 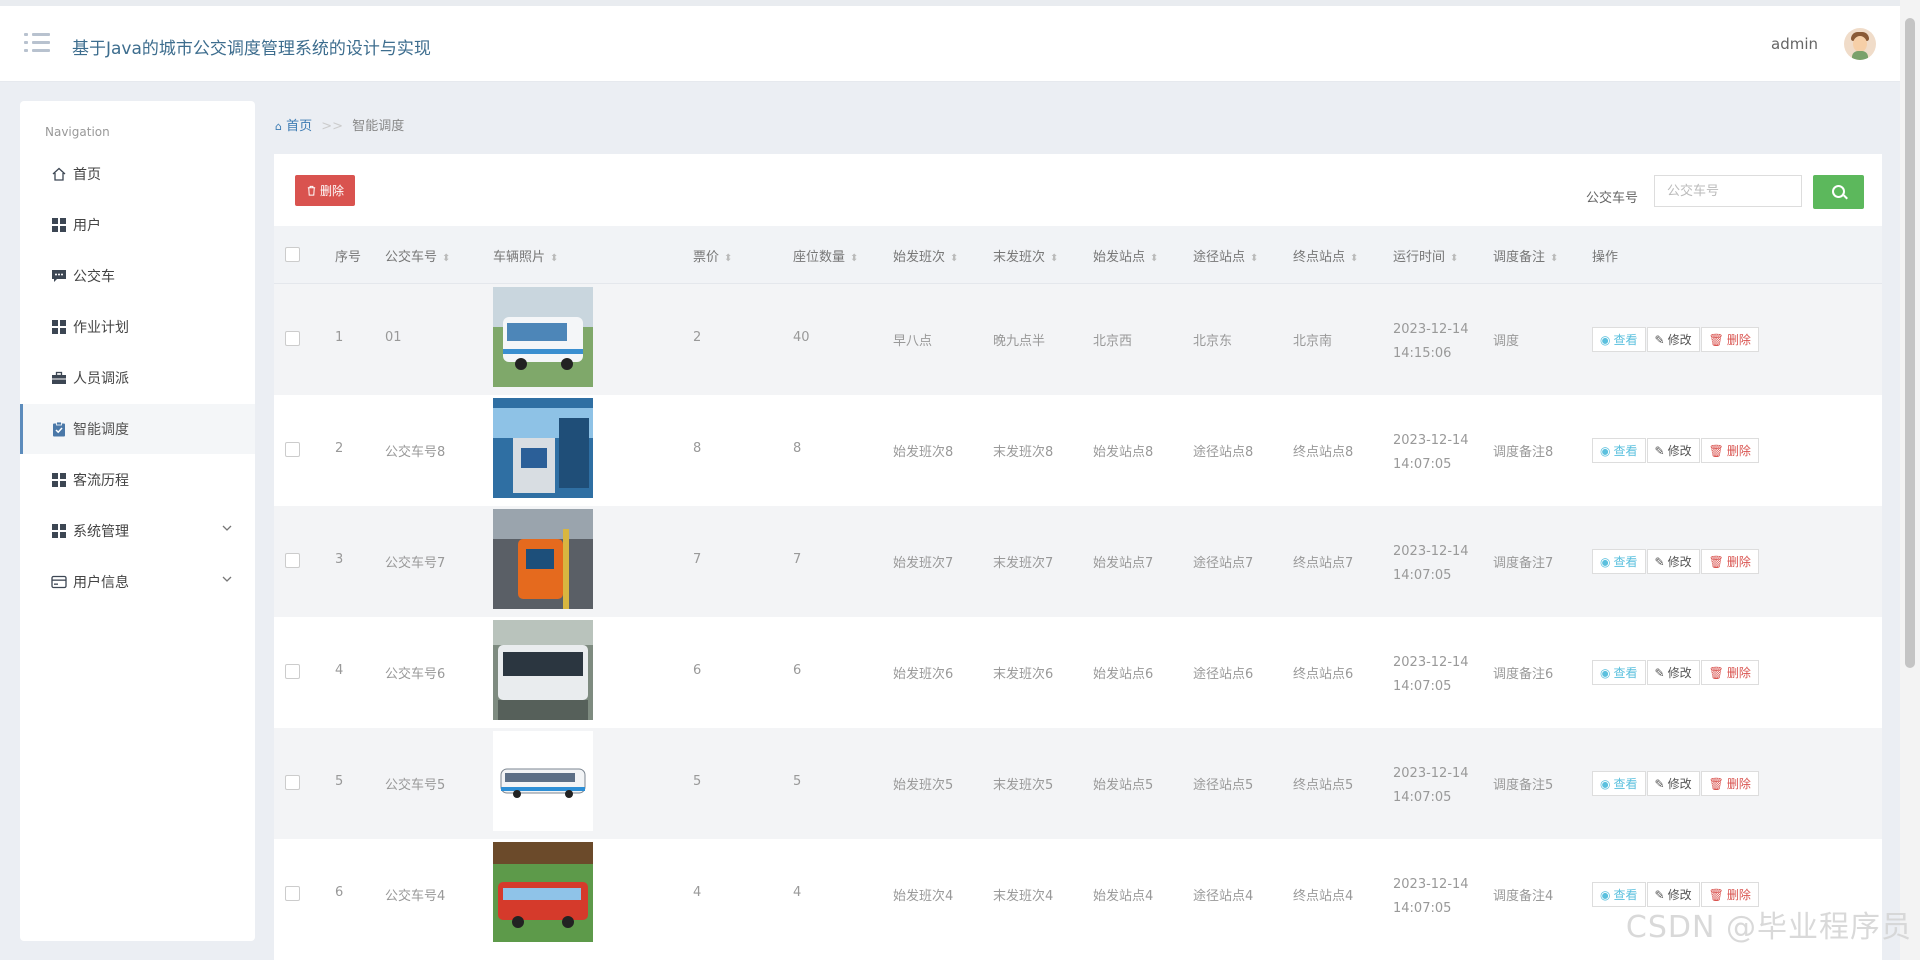 I want to click on cell-seats: 6, so click(x=797, y=670).